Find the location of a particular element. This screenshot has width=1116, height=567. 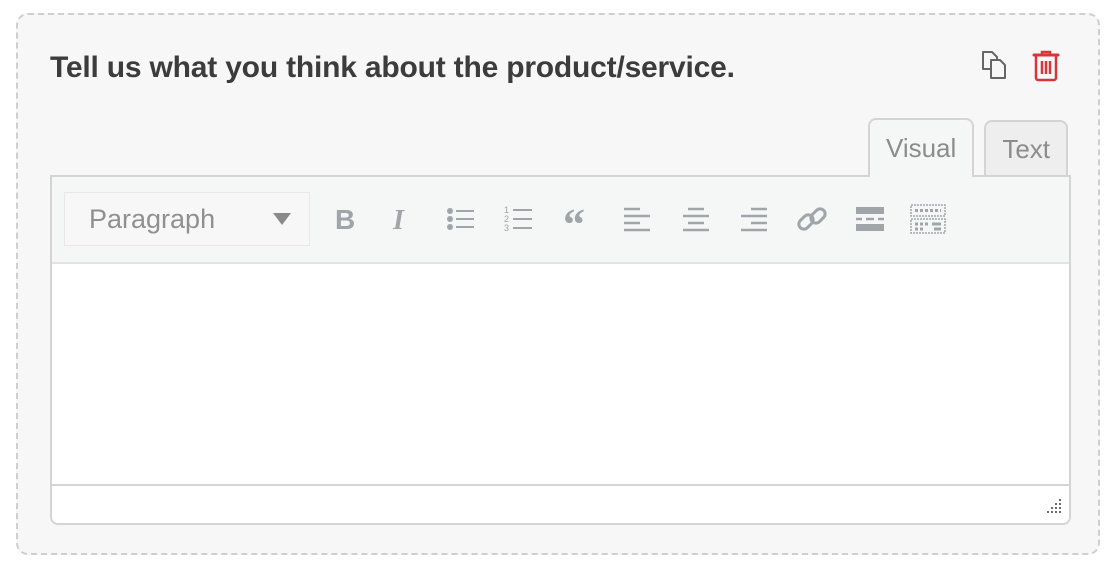

duplicate-button is located at coordinates (994, 65).